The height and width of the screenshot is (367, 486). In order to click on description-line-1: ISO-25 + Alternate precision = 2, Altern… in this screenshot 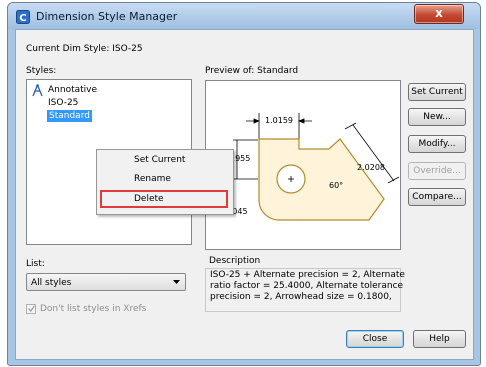, I will do `click(307, 275)`.